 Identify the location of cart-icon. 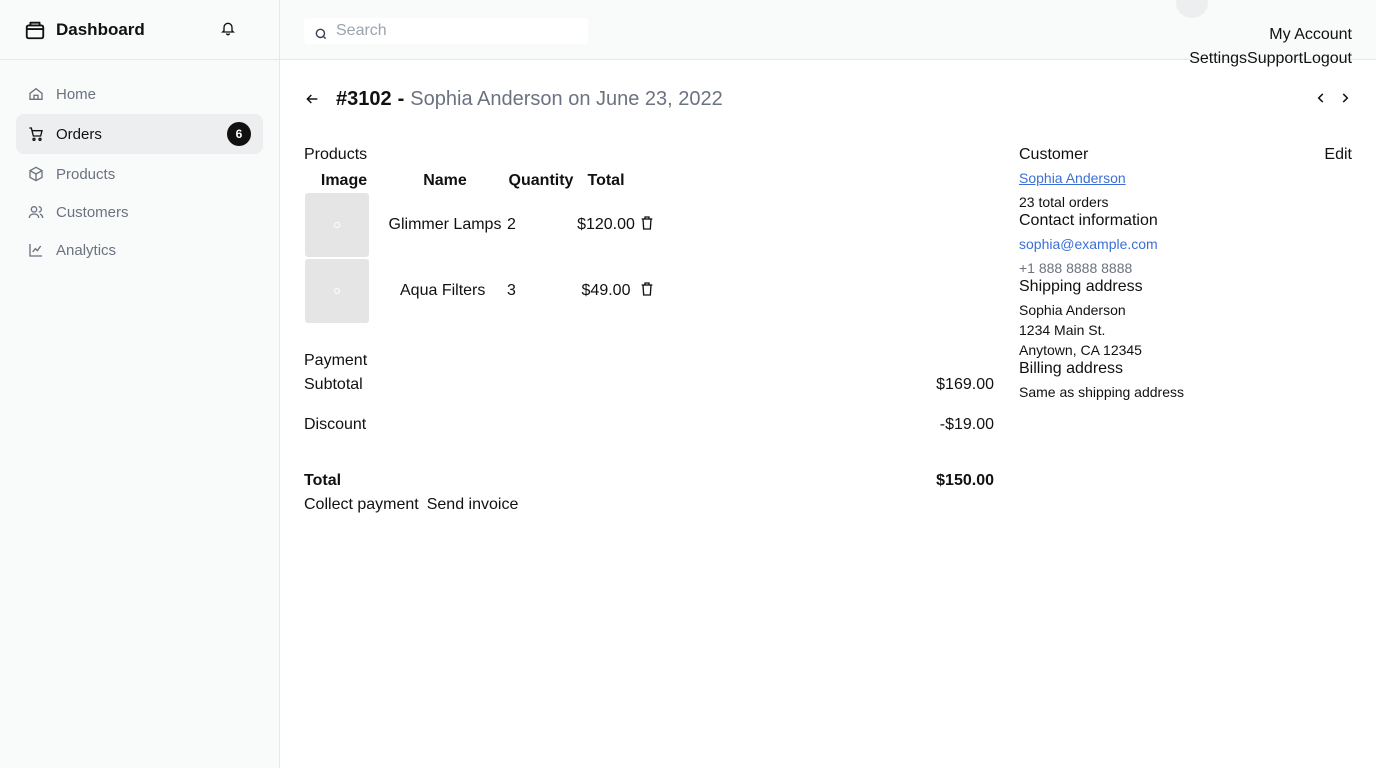
(36, 134).